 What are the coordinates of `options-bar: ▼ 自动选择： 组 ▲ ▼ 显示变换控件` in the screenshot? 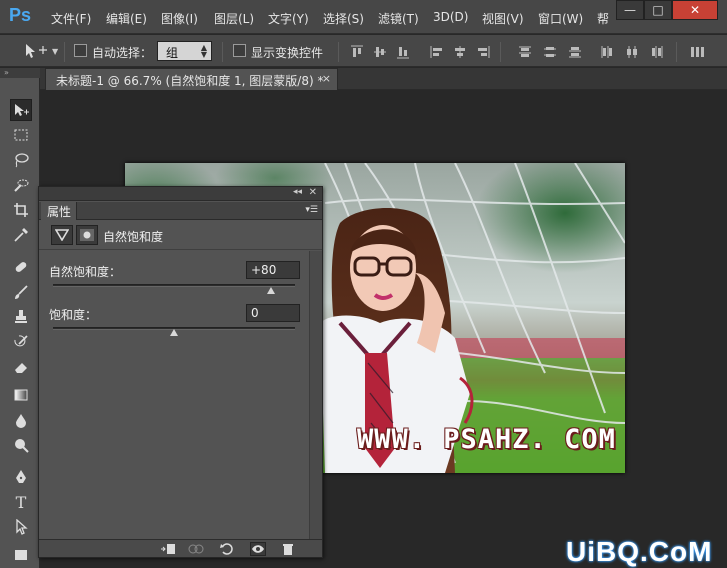 It's located at (363, 51).